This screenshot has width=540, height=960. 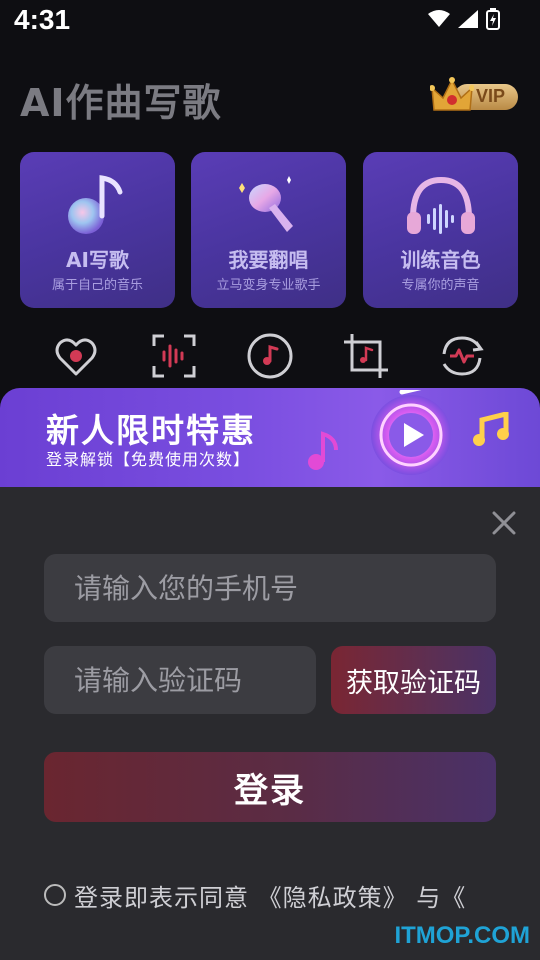 I want to click on voice-scan-icon, so click(x=174, y=356).